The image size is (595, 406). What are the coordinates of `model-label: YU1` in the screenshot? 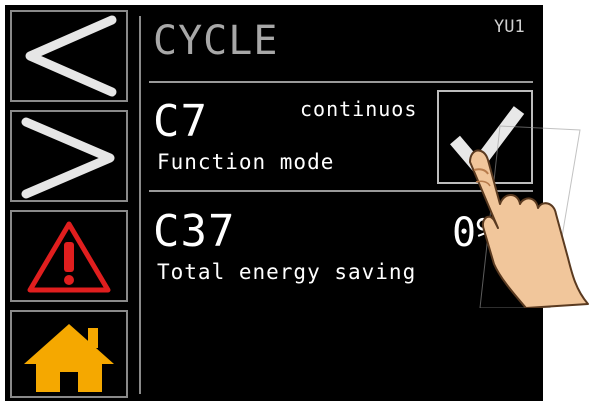 It's located at (509, 27).